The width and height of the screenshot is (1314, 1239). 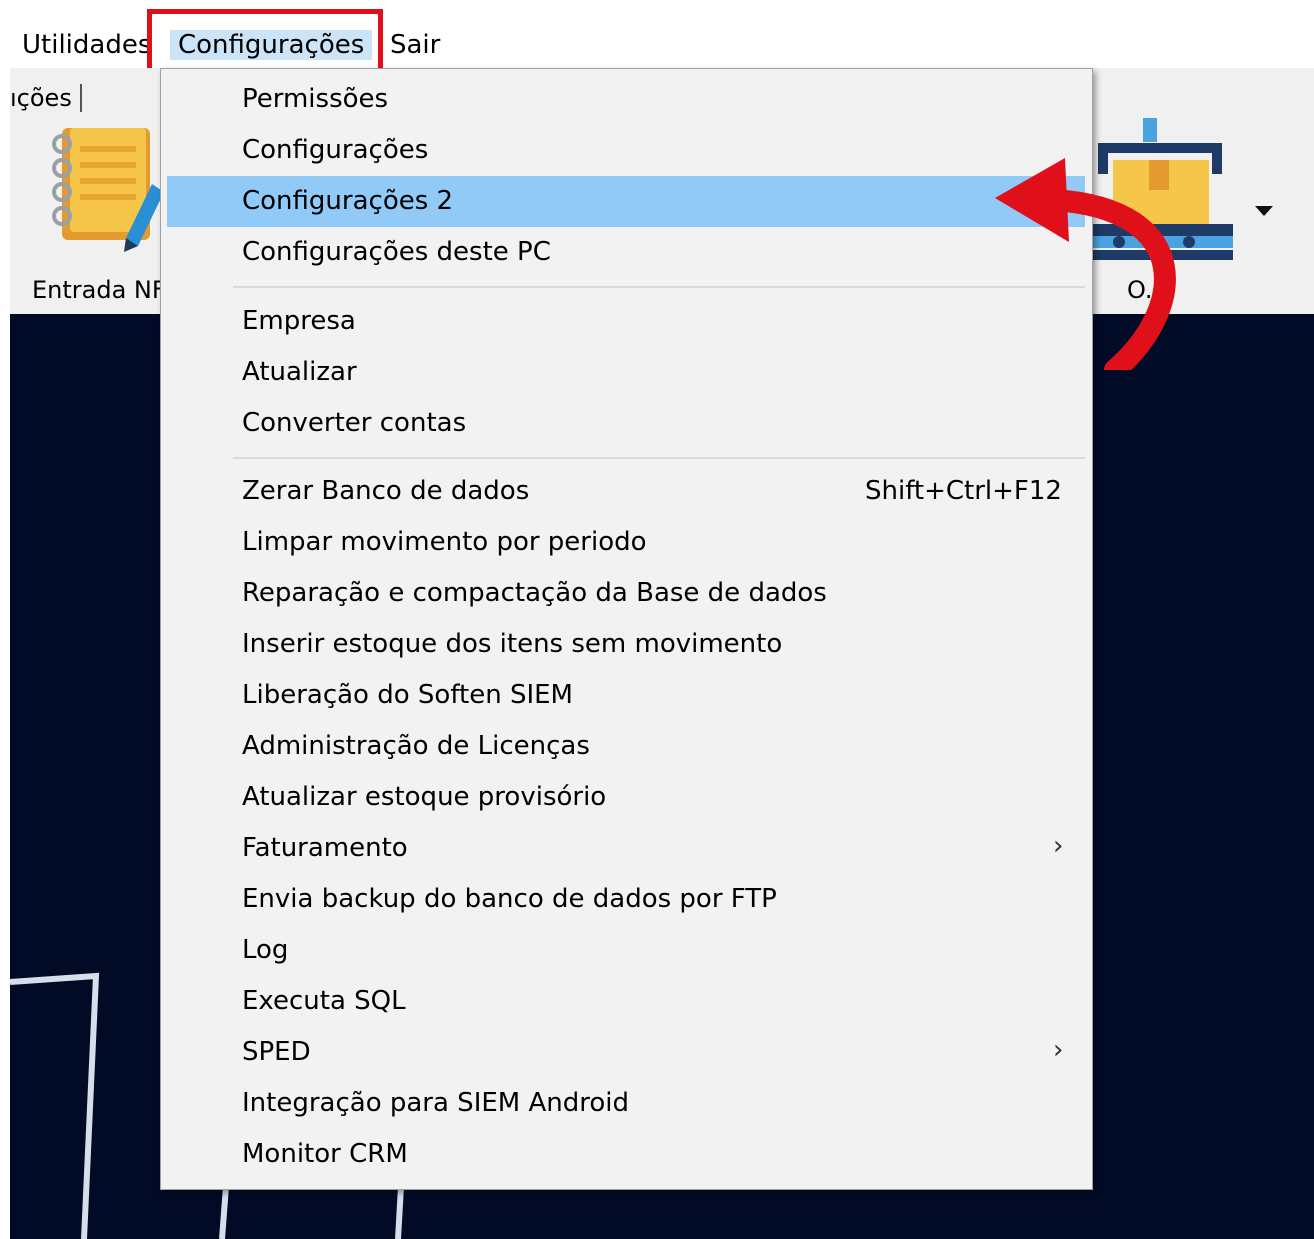 I want to click on menu-item-reparacao: Reparação e compactação da Base de dados, so click(x=626, y=593).